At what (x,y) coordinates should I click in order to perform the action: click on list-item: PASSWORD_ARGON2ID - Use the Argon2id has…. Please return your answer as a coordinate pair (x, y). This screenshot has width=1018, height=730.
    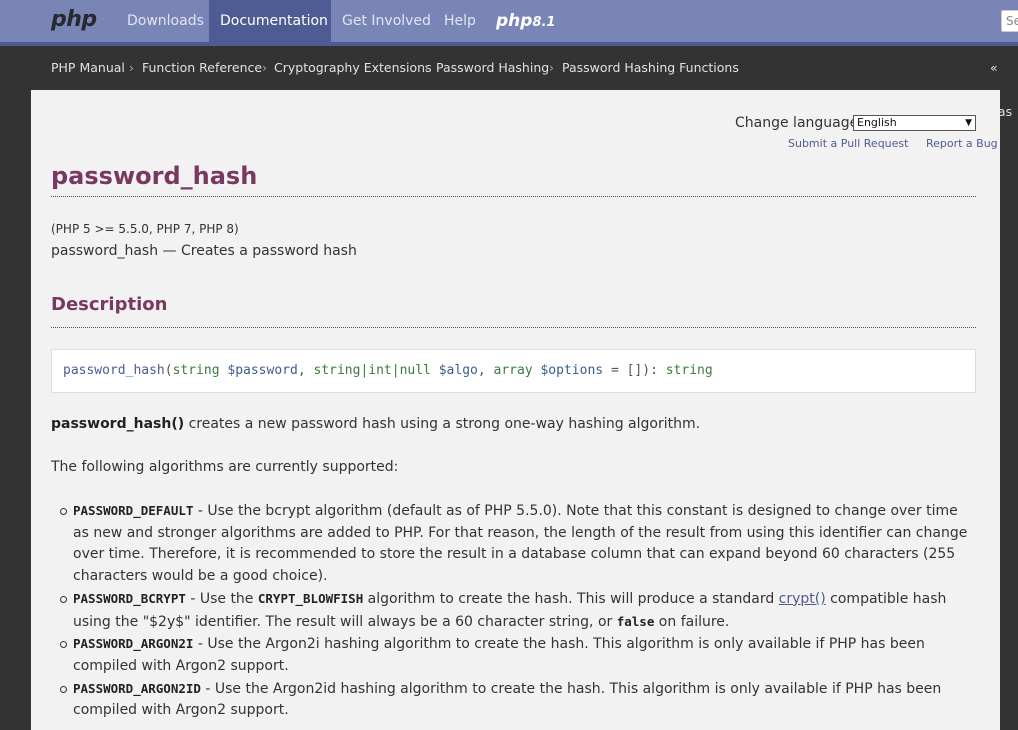
    Looking at the image, I should click on (518, 700).